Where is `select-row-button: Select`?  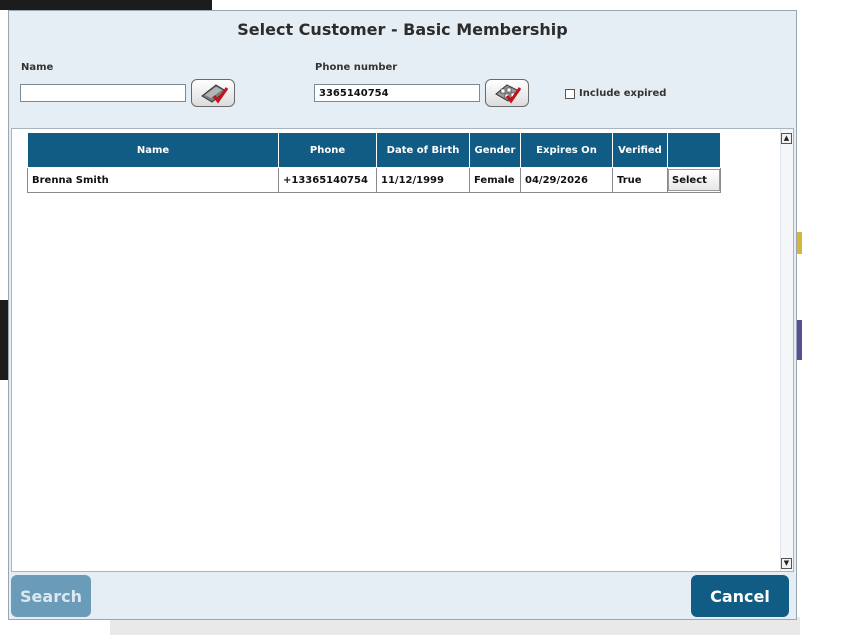
select-row-button: Select is located at coordinates (694, 180).